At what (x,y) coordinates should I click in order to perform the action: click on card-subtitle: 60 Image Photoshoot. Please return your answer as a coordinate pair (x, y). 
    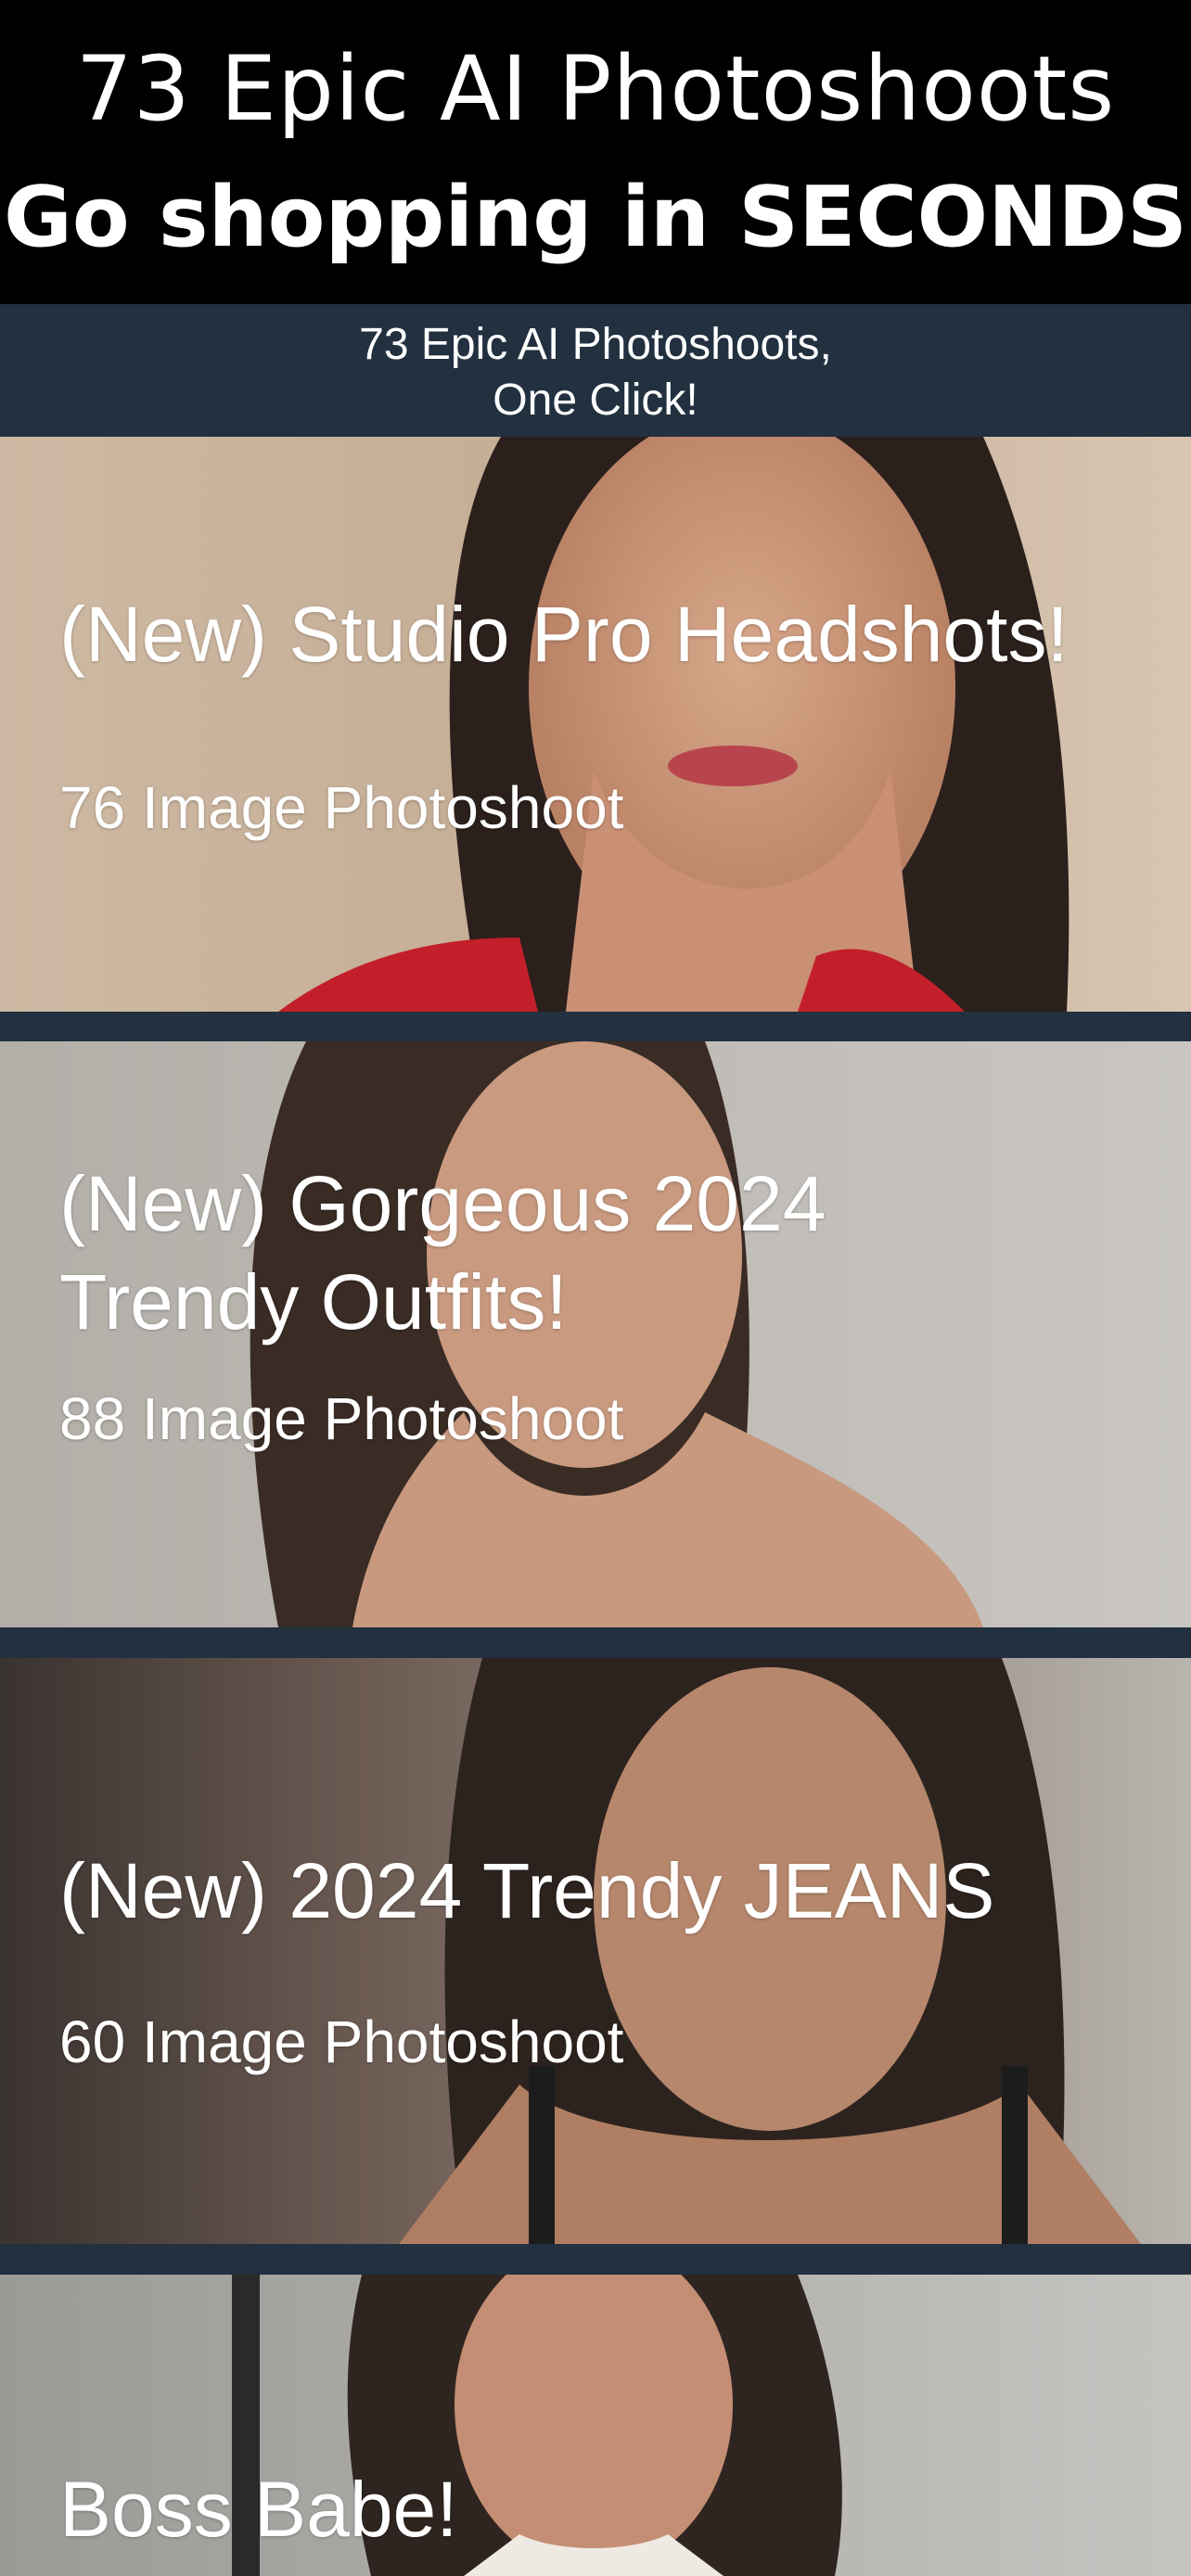
    Looking at the image, I should click on (341, 2042).